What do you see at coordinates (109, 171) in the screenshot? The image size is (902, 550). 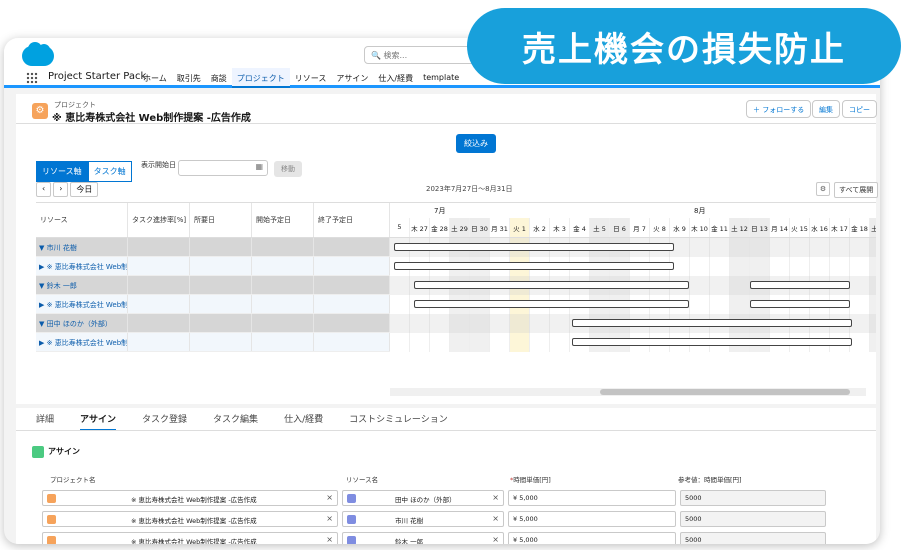 I see `task-axis-button: タスク軸` at bounding box center [109, 171].